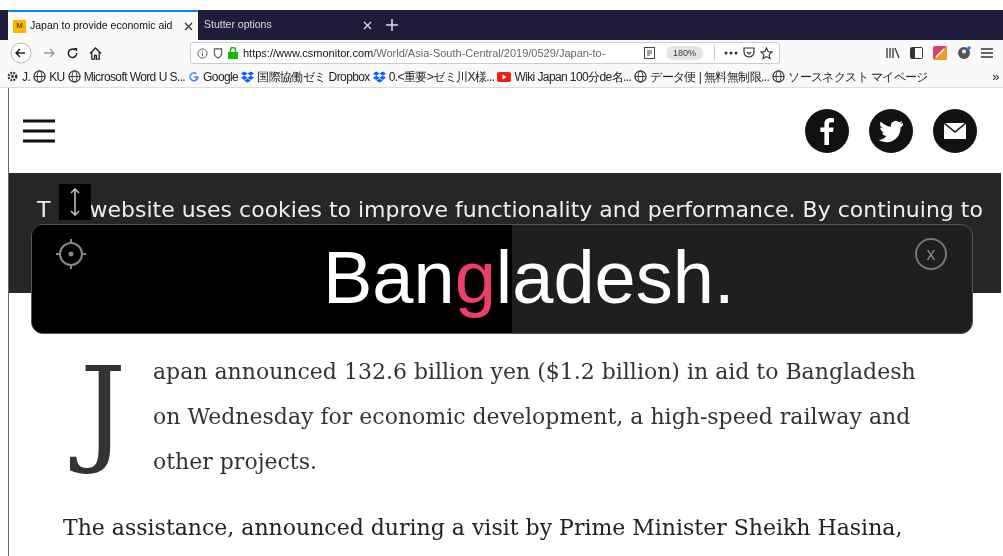  I want to click on lock-icon, so click(233, 53).